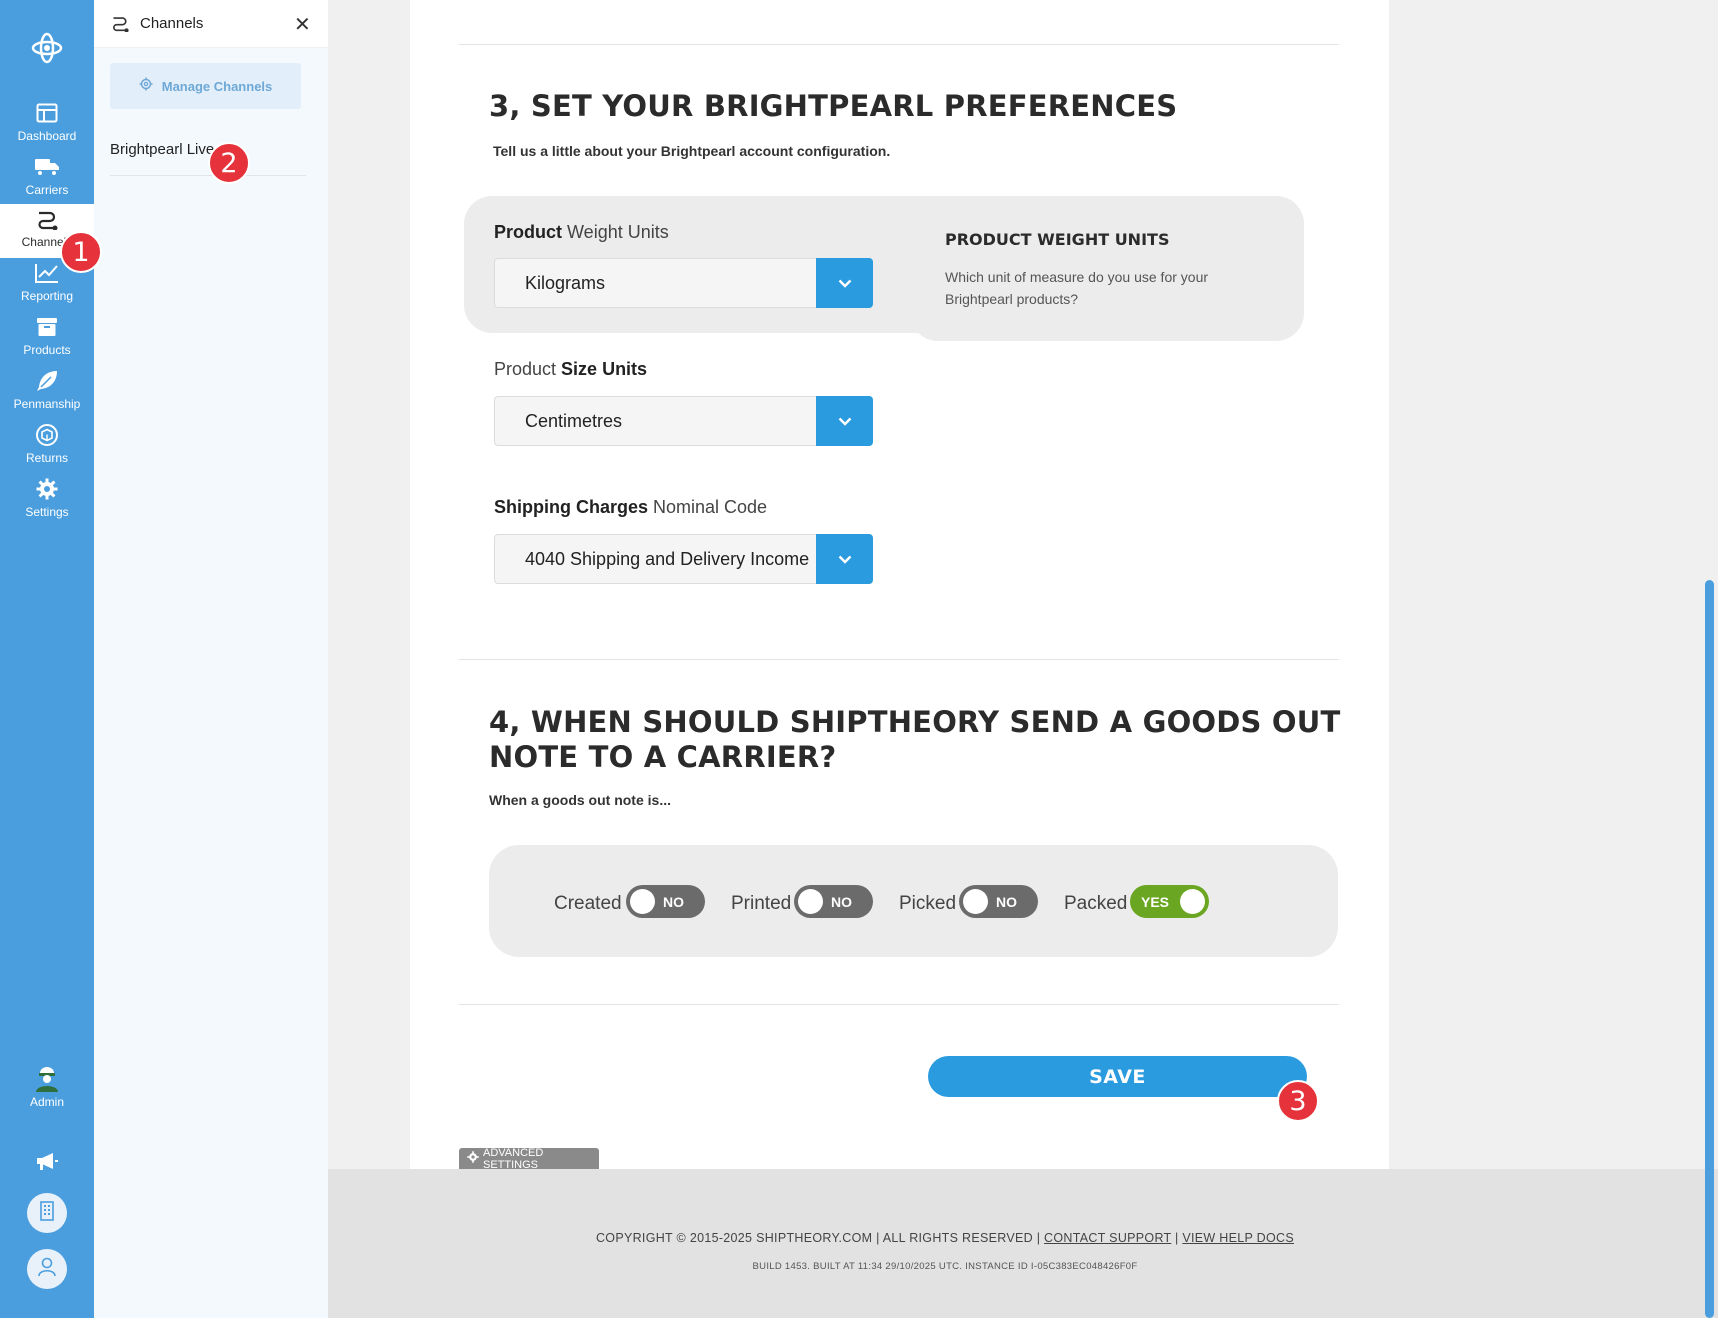 This screenshot has width=1718, height=1318. Describe the element at coordinates (302, 24) in the screenshot. I see `close-icon: ✕` at that location.